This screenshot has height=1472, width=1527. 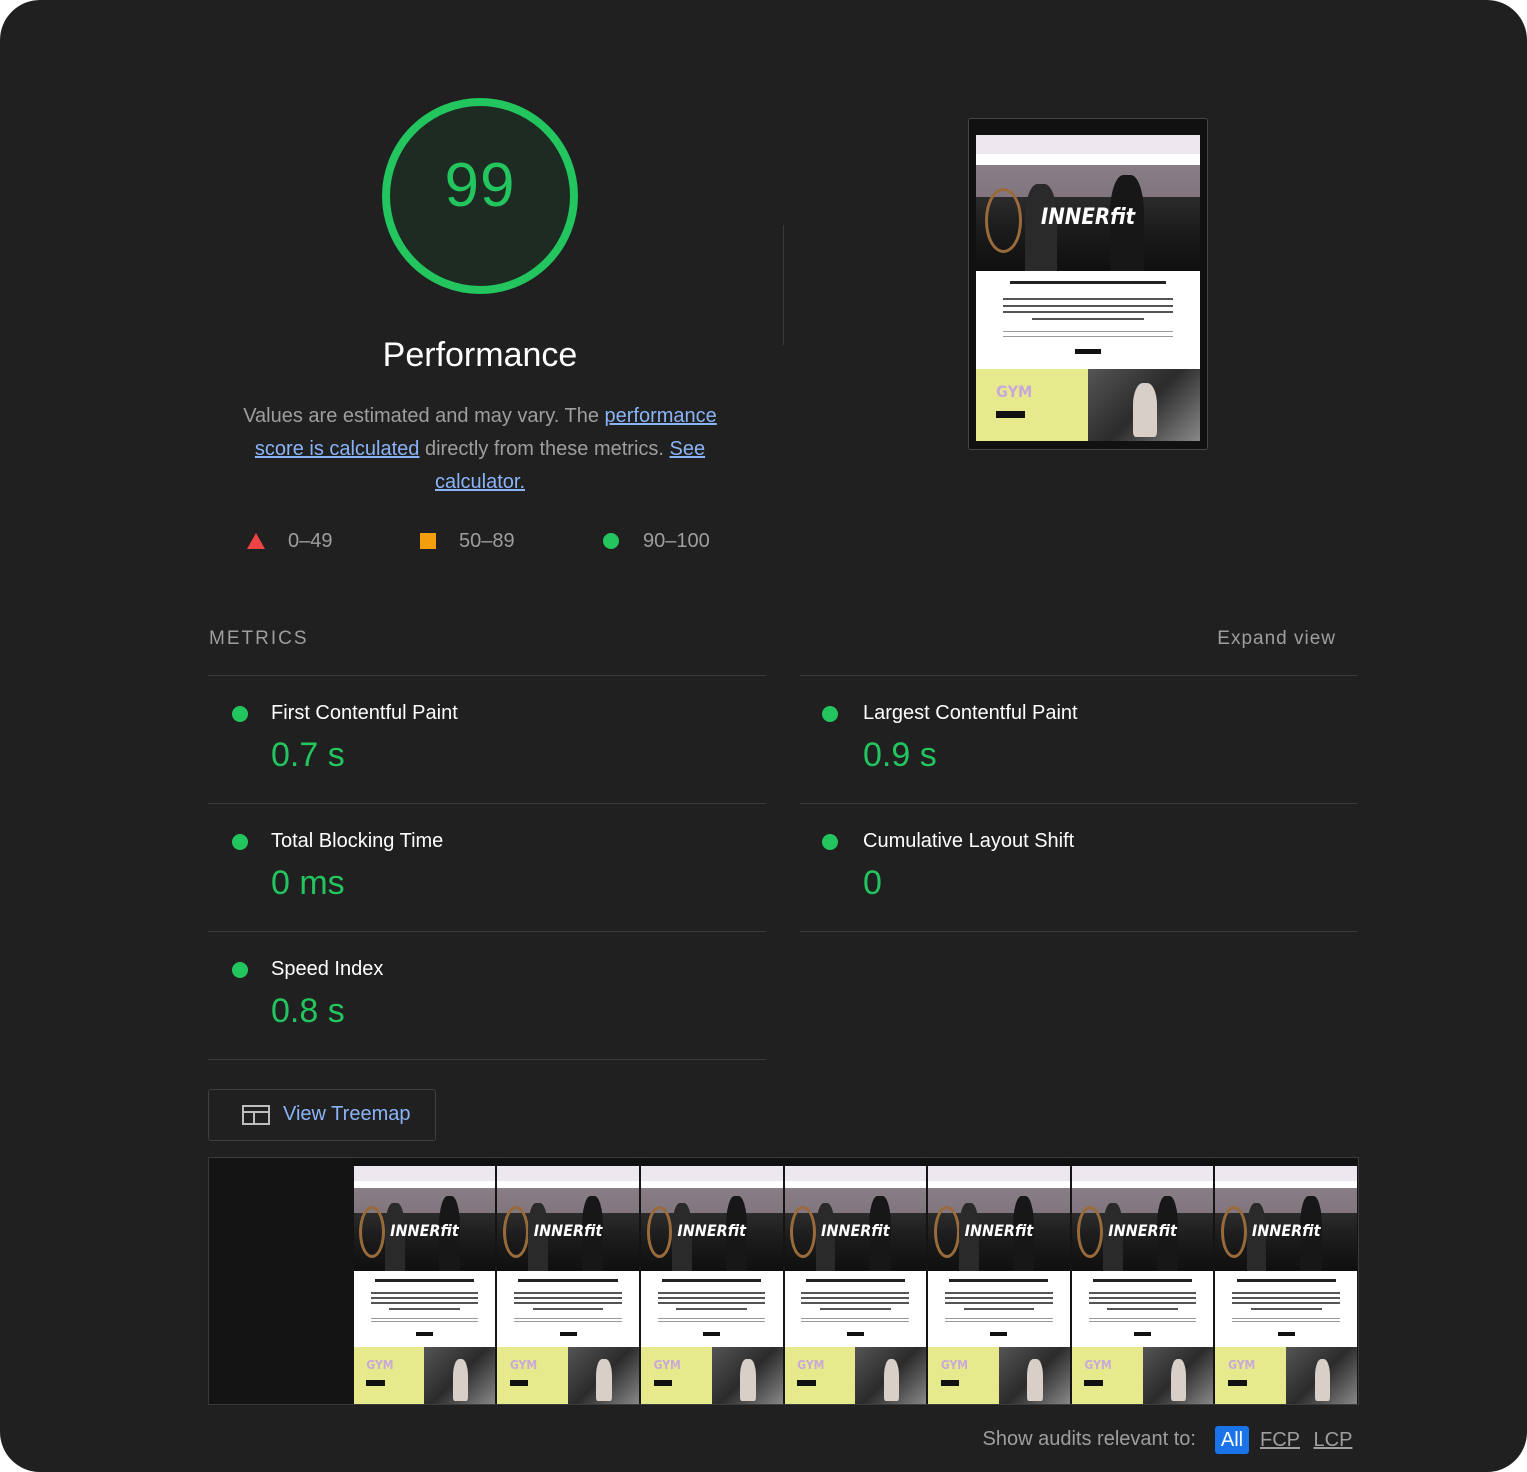 What do you see at coordinates (487, 868) in the screenshot?
I see `metric-tbt: Total Blocking Time 0 ms` at bounding box center [487, 868].